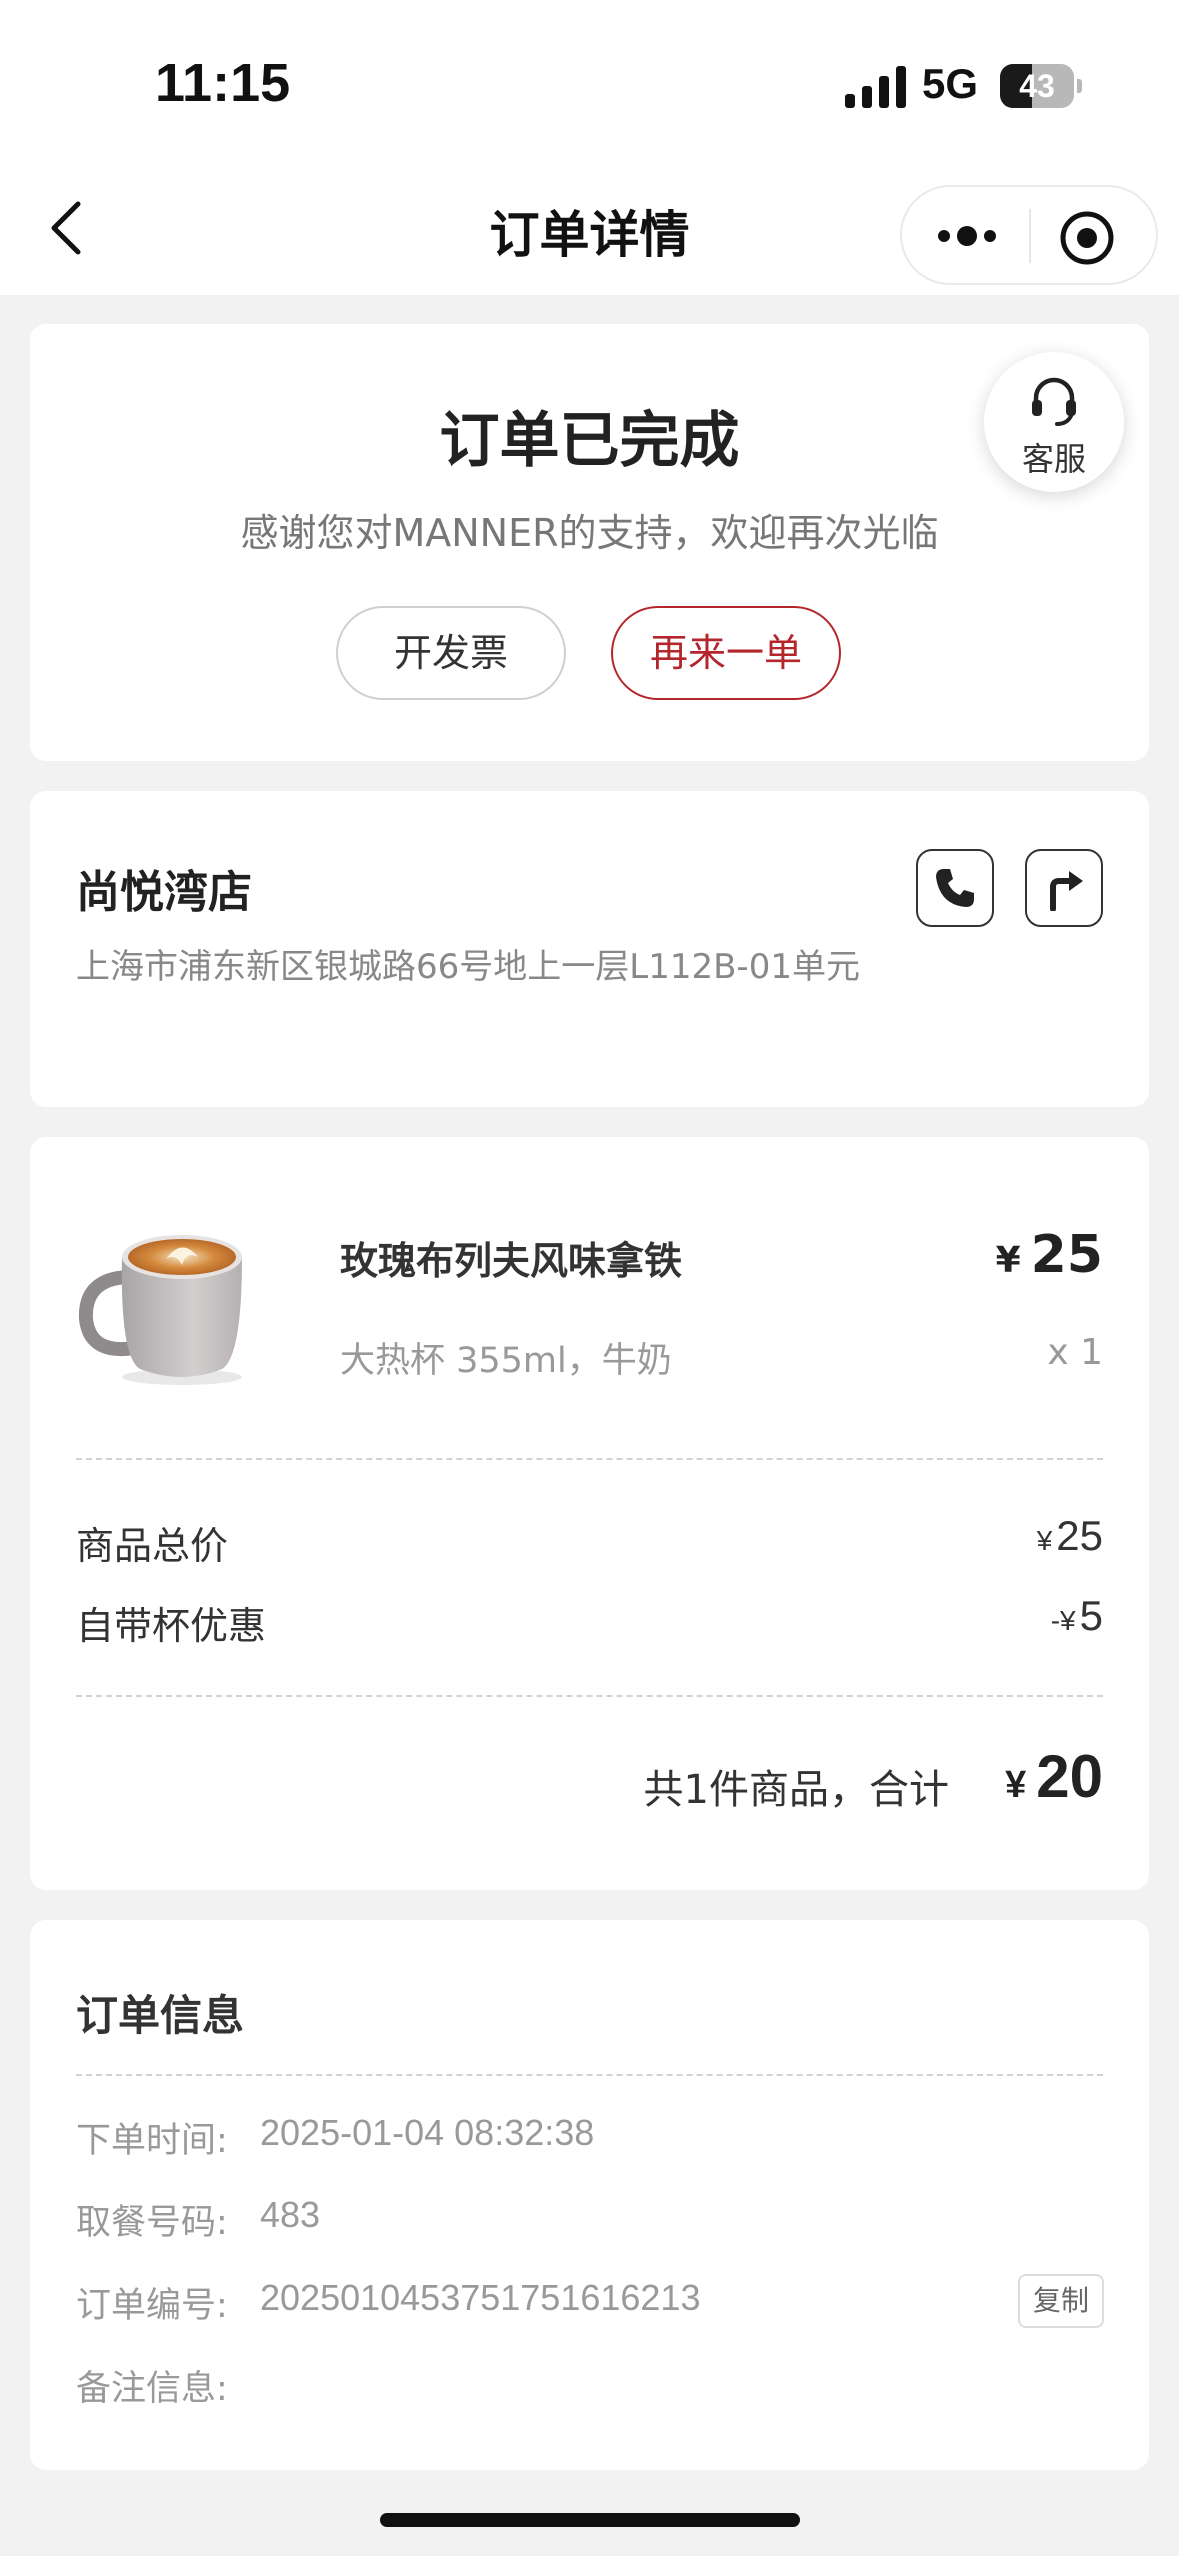 The image size is (1179, 2556). I want to click on store-card: 尚悦湾店 上海市浦东新区银城路66号地上一层L112B-01单元, so click(589, 949).